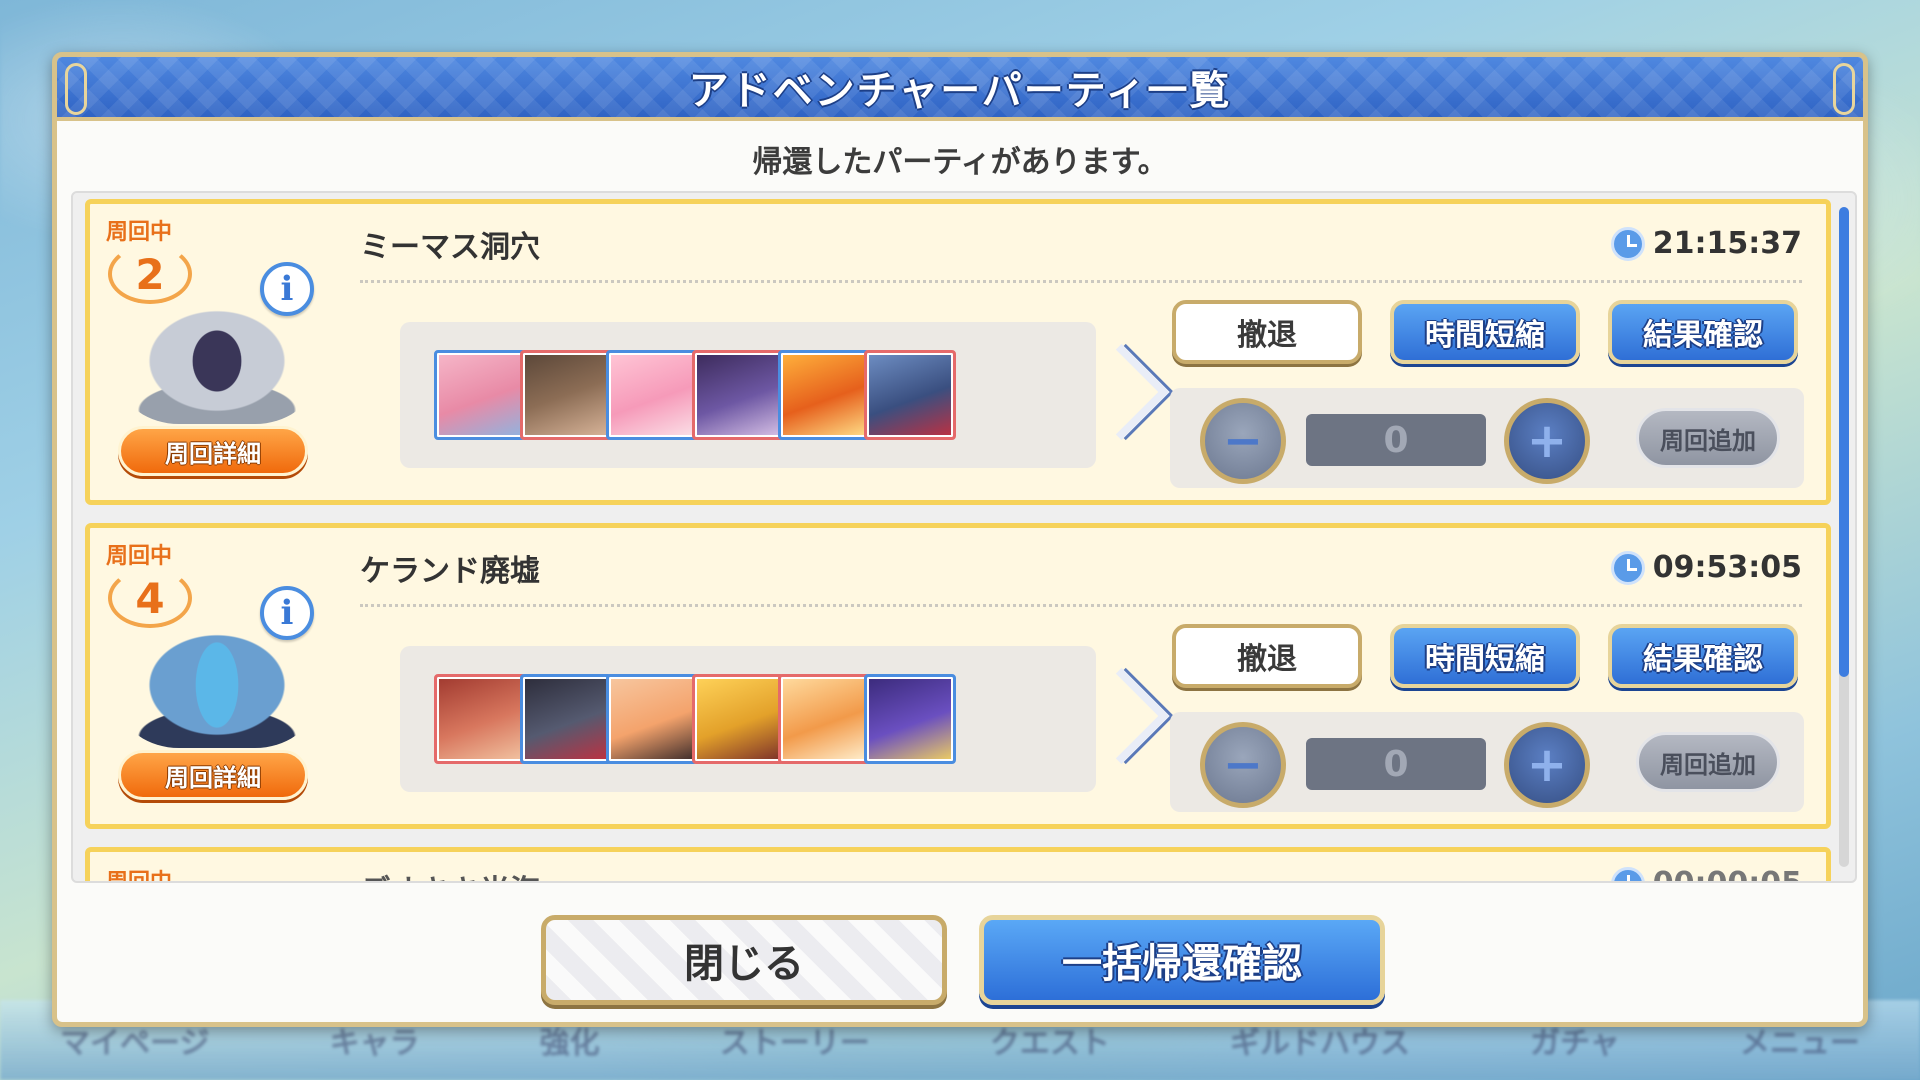 This screenshot has width=1920, height=1080. What do you see at coordinates (1727, 567) in the screenshot?
I see `time-remaining-value: 09:53:05` at bounding box center [1727, 567].